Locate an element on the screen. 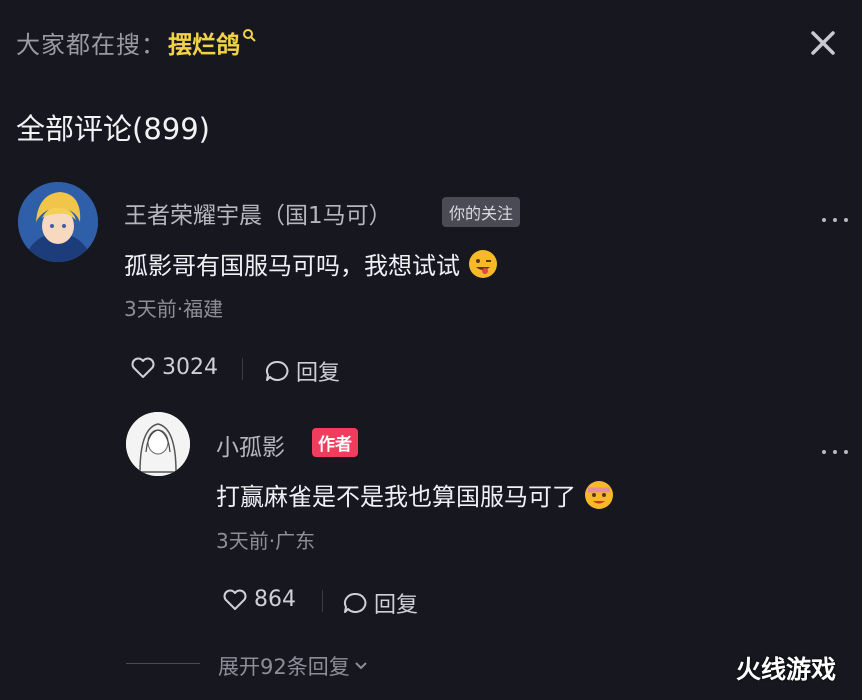 The width and height of the screenshot is (862, 700). comment-text: 孤影哥有国服马可吗，我想试试 is located at coordinates (292, 266).